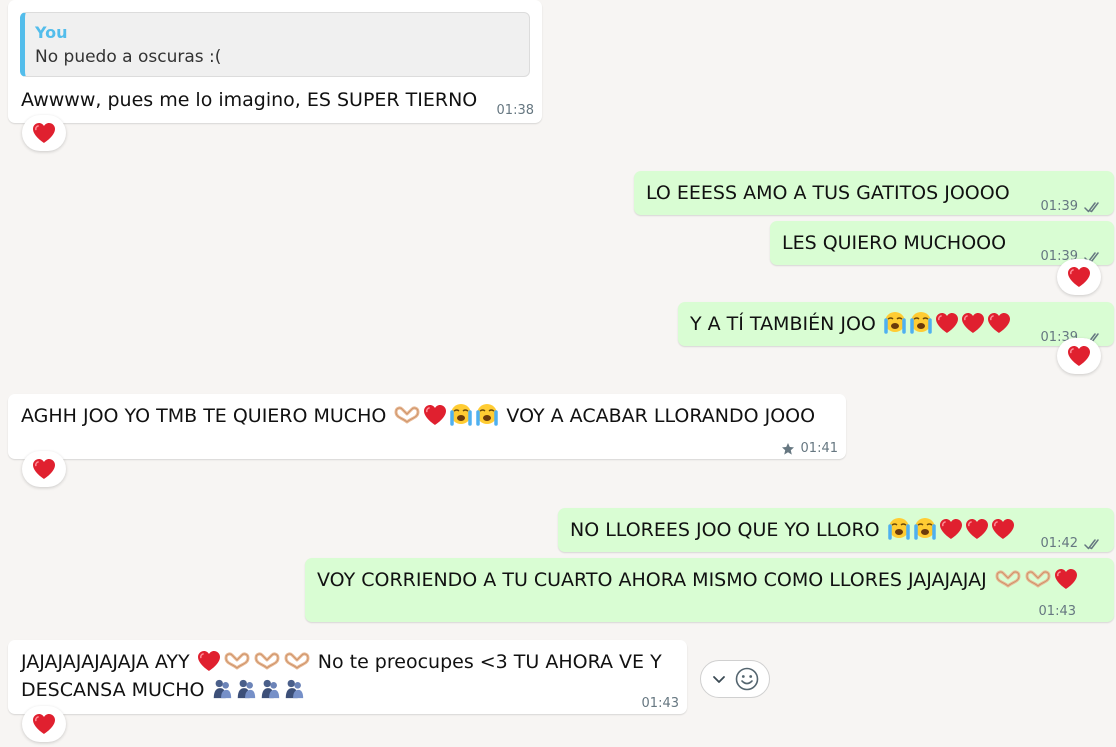 Image resolution: width=1116 pixels, height=747 pixels. What do you see at coordinates (128, 57) in the screenshot?
I see `quote-text: No puedo a oscuras :(` at bounding box center [128, 57].